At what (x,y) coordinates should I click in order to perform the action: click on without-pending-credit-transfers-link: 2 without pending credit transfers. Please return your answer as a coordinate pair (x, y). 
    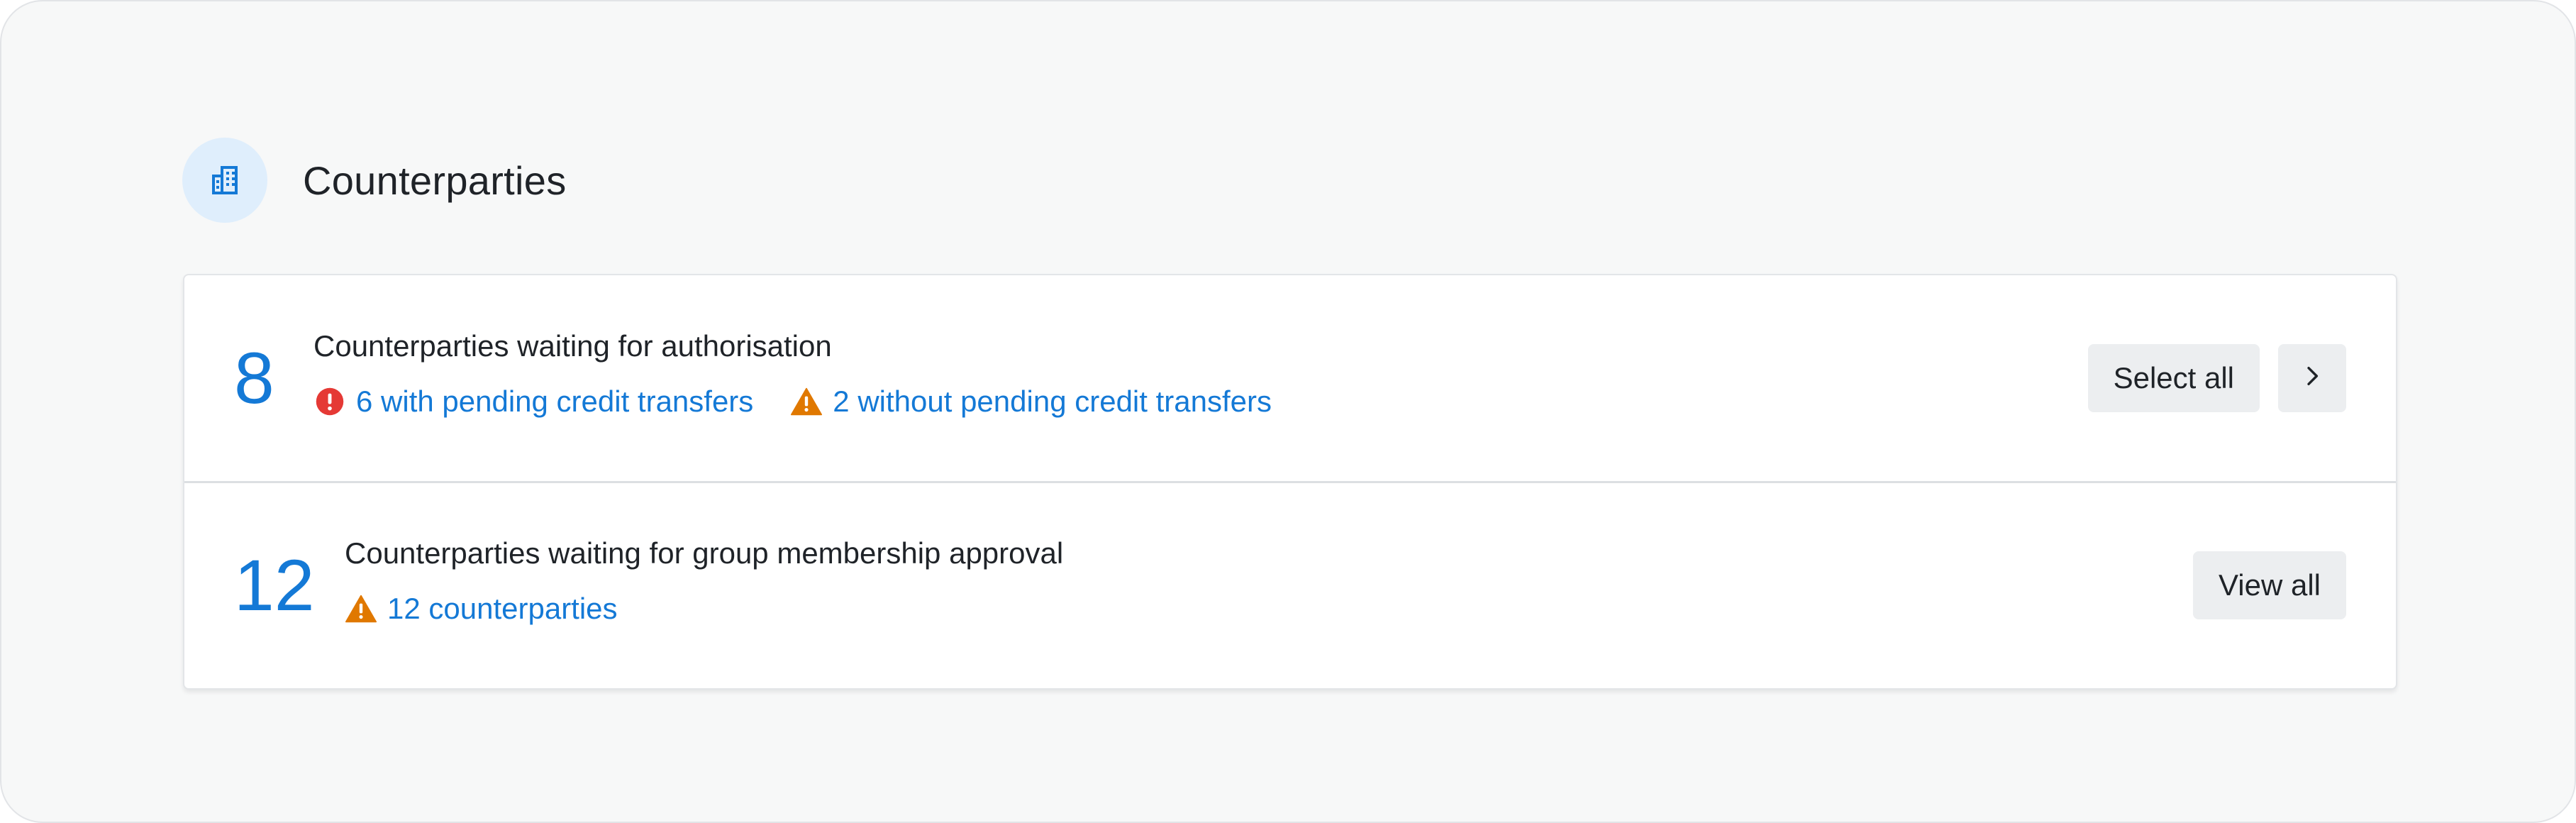
    Looking at the image, I should click on (1031, 402).